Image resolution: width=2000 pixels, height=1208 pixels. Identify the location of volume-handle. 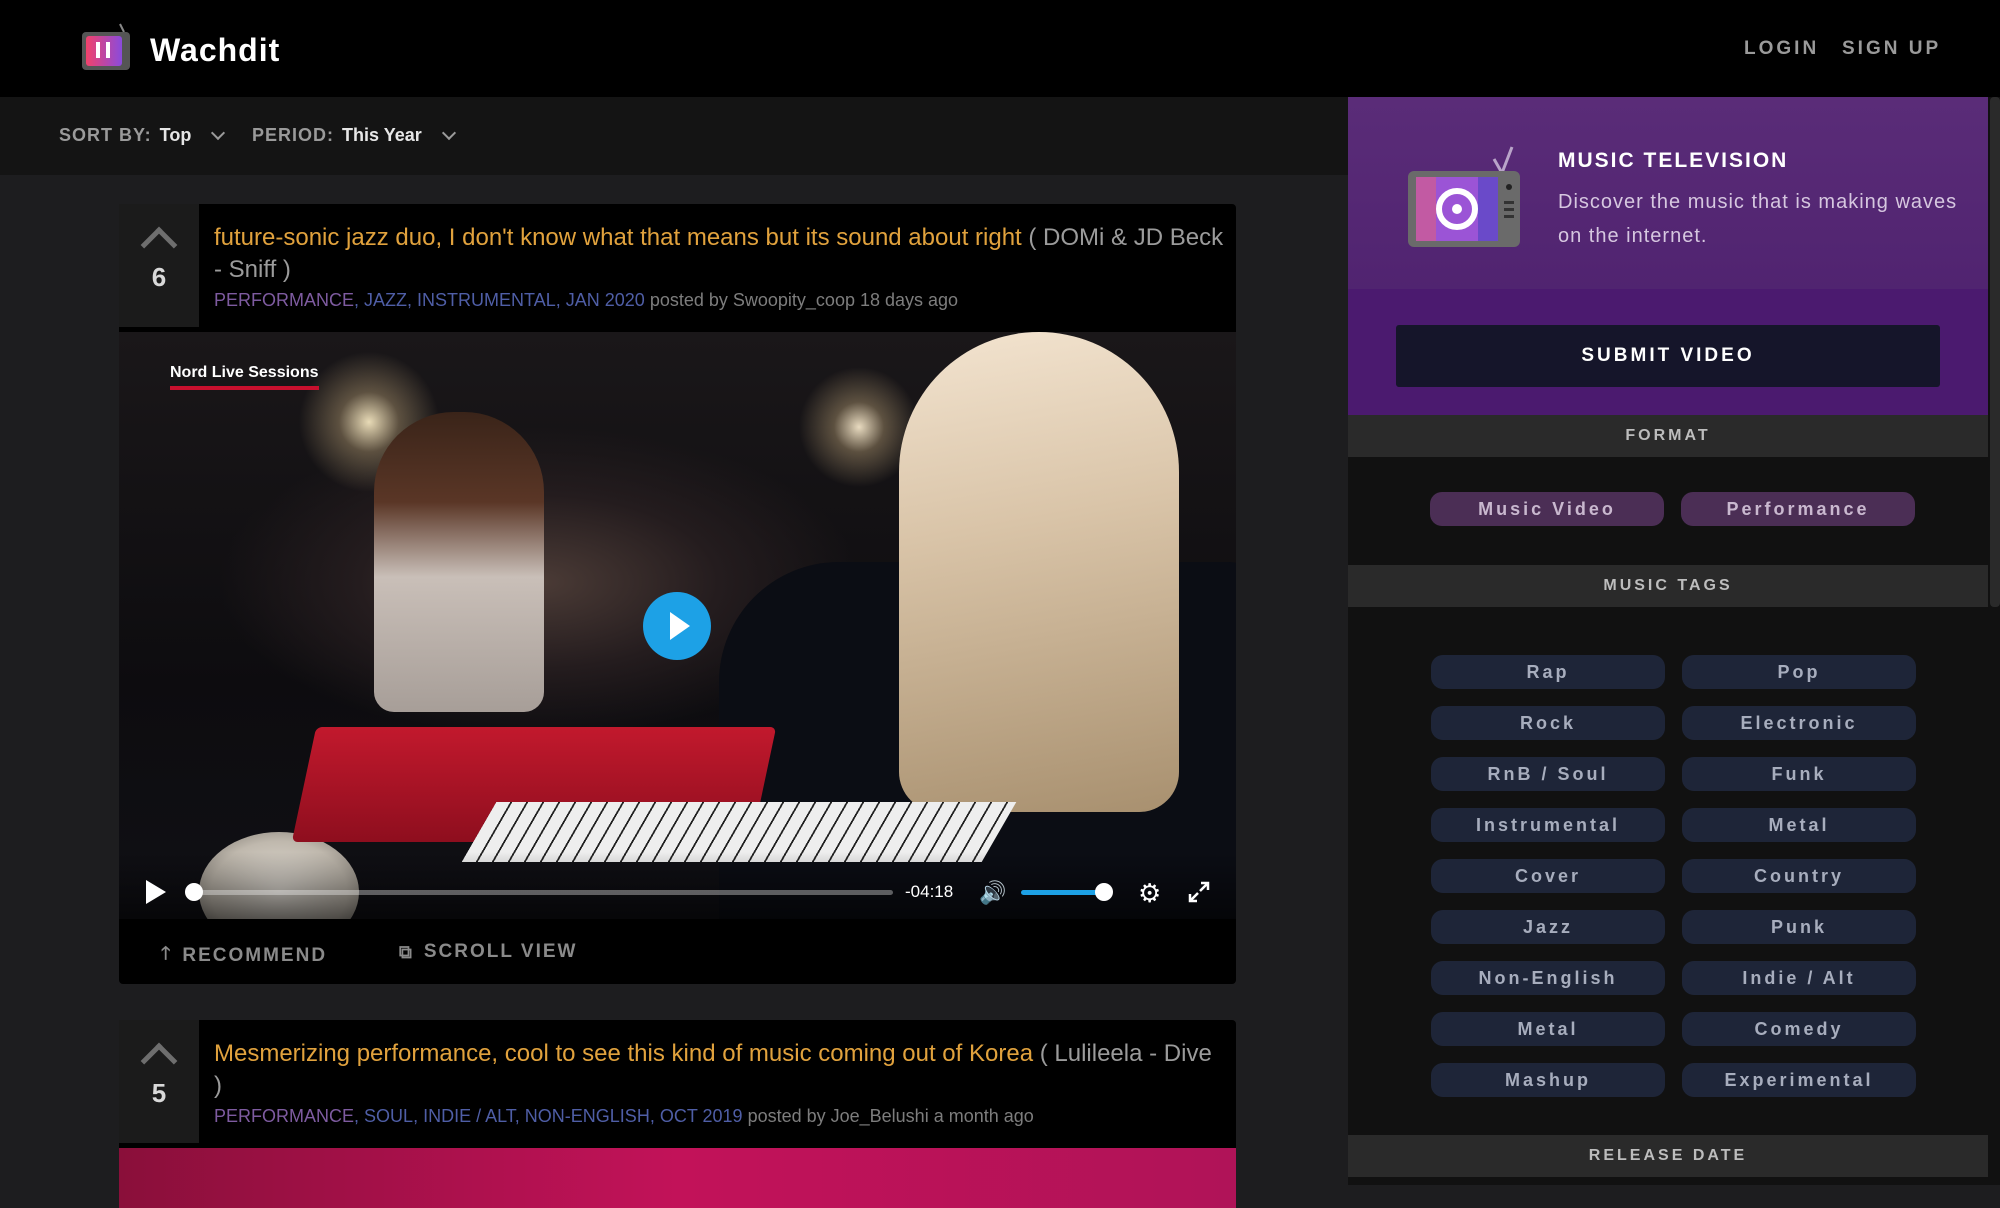
(1104, 892).